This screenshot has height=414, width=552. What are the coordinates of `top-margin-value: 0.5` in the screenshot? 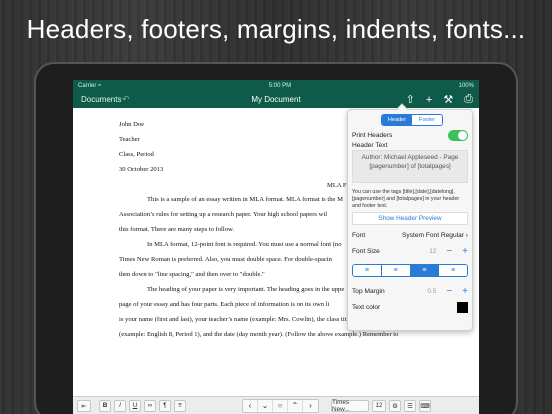 It's located at (432, 291).